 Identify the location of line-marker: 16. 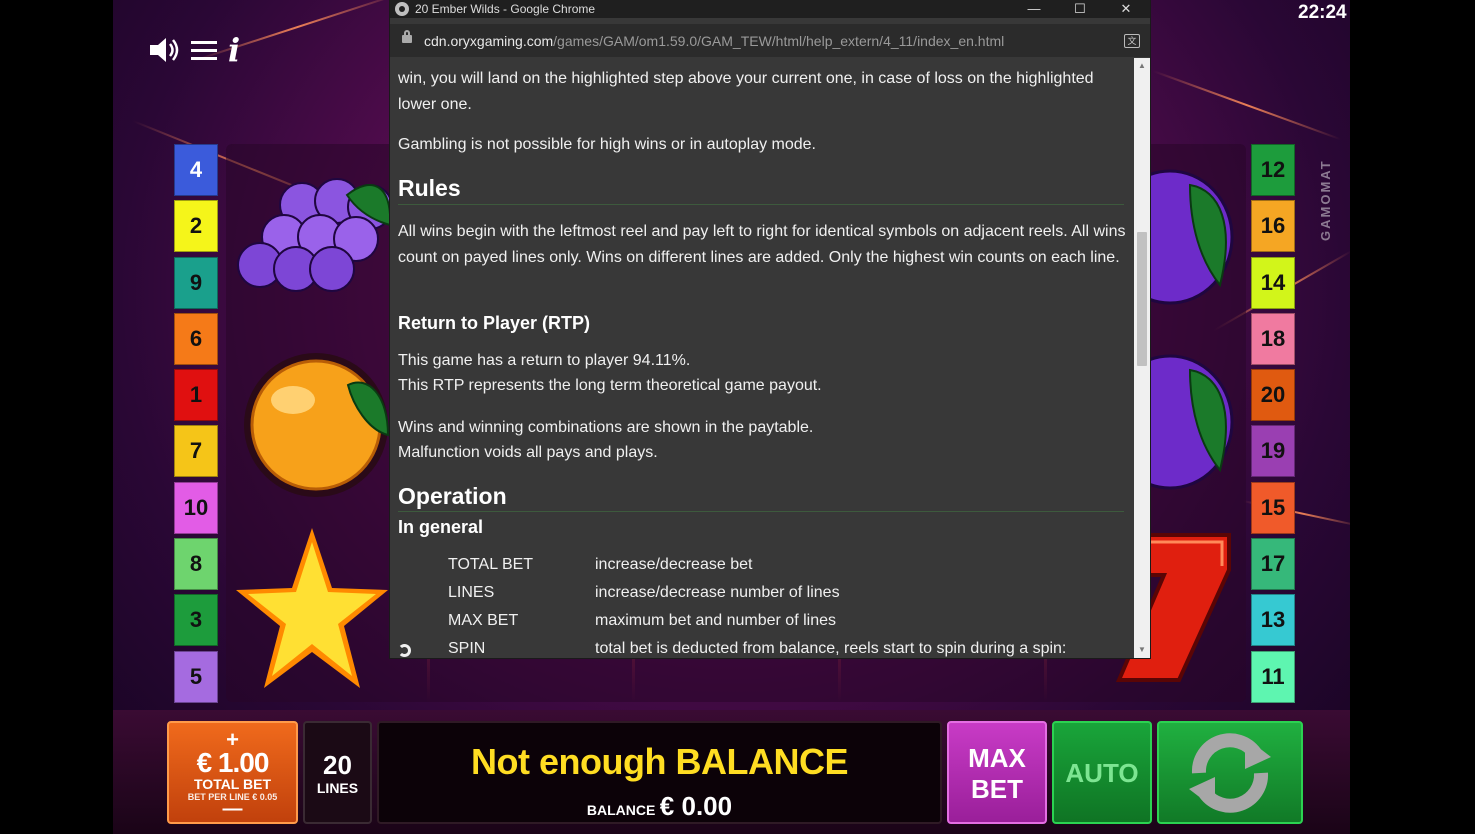
(1273, 226).